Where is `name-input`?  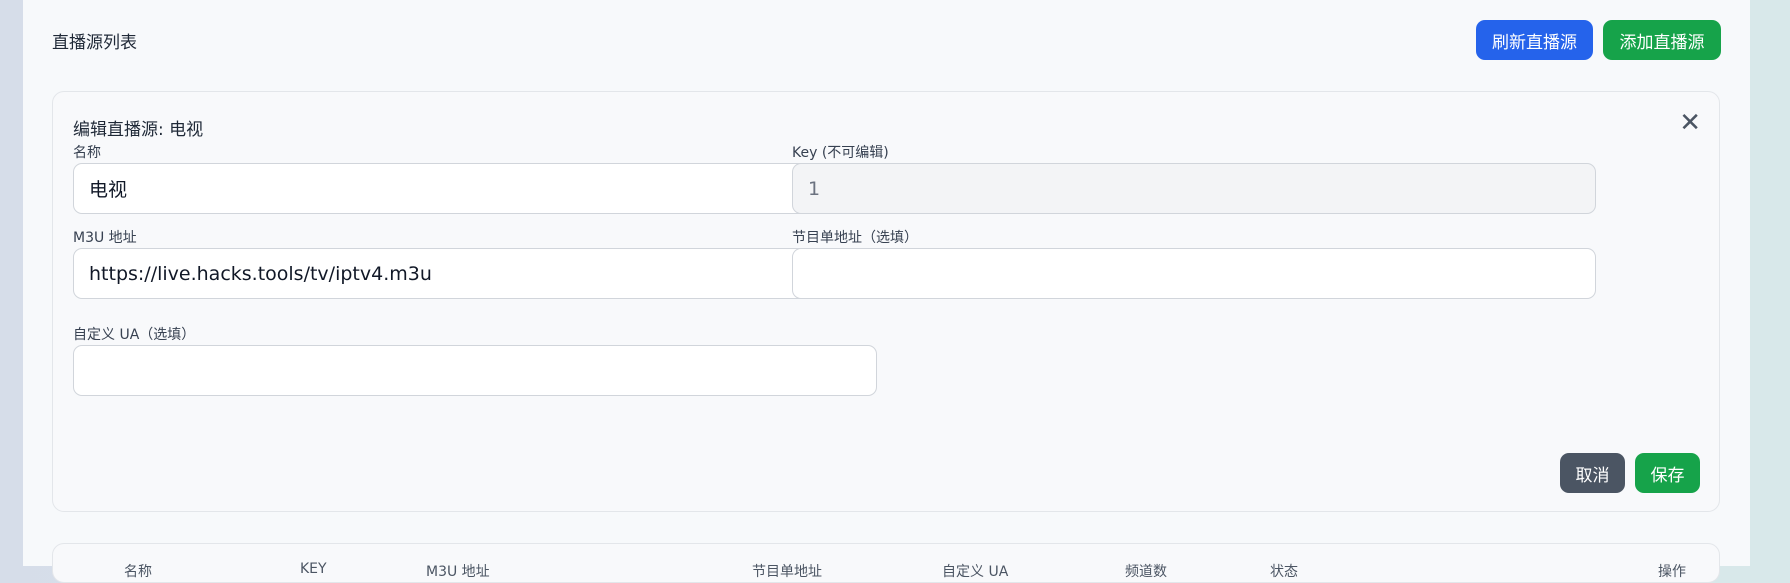
name-input is located at coordinates (475, 188).